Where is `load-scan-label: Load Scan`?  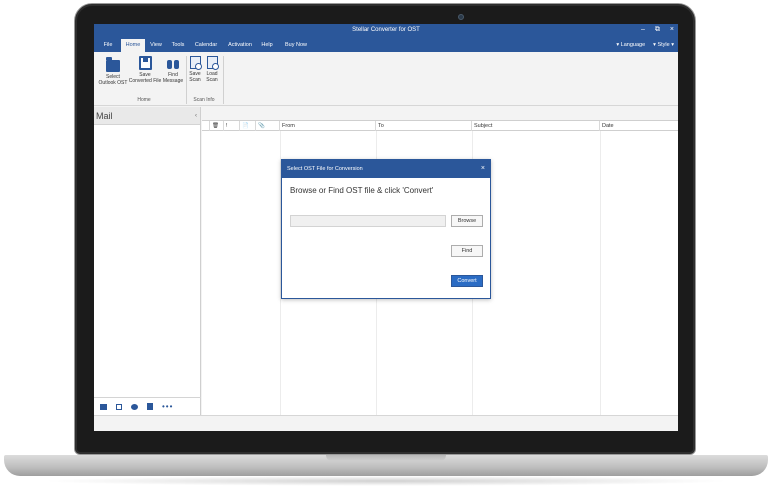 load-scan-label: Load Scan is located at coordinates (212, 77).